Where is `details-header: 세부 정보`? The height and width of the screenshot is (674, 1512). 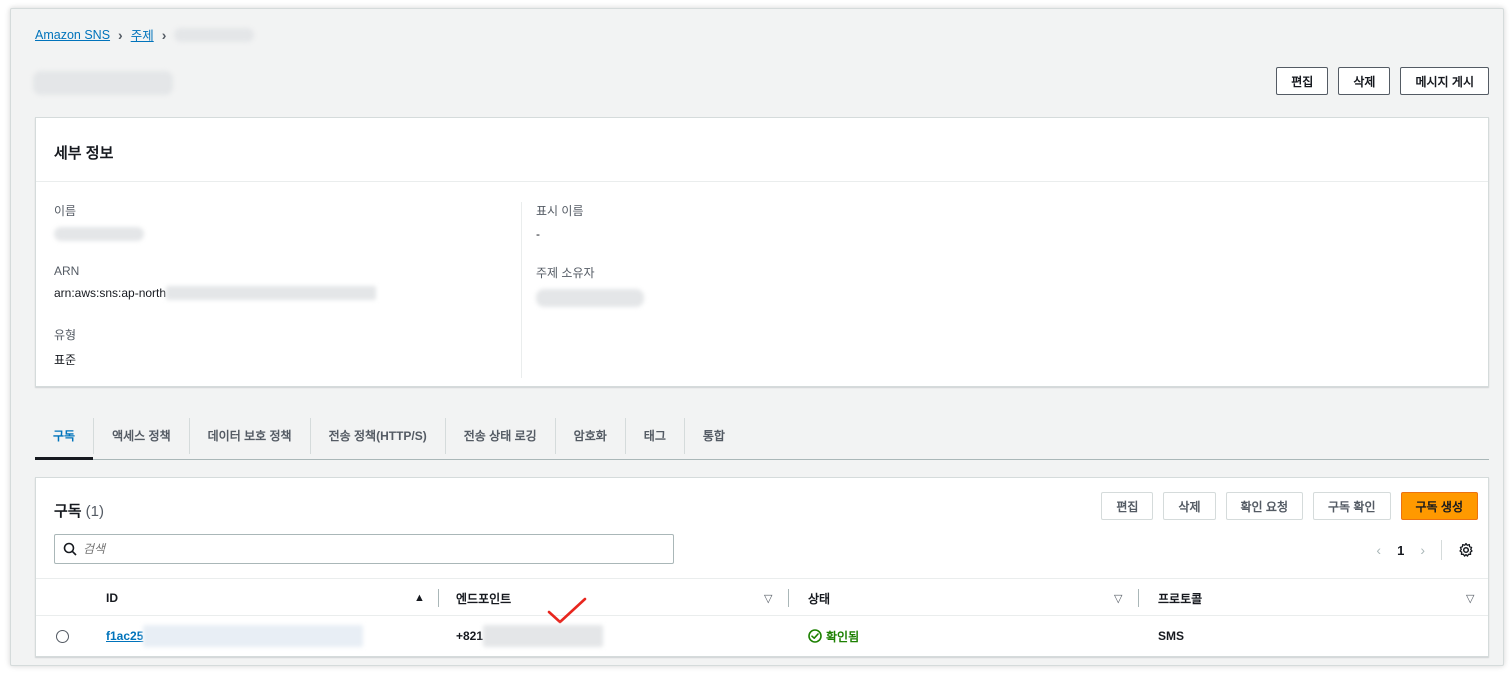 details-header: 세부 정보 is located at coordinates (762, 150).